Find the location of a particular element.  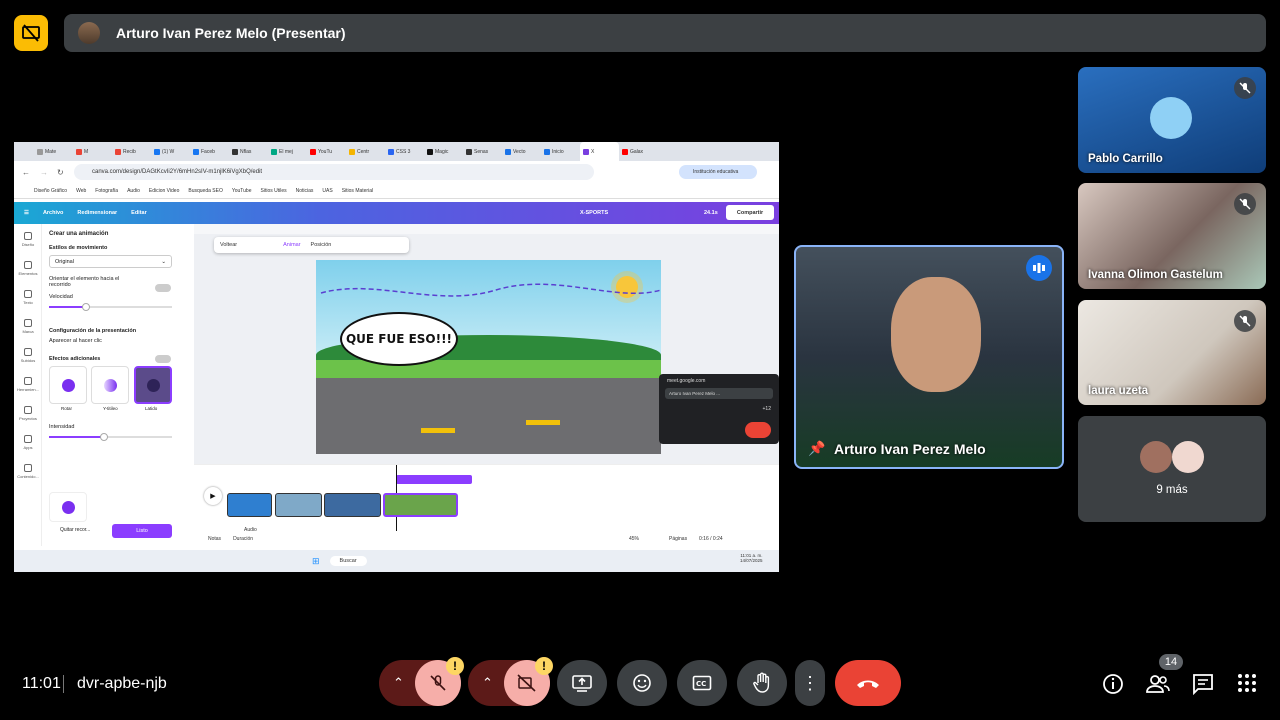

browser-tab: Magic is located at coordinates (443, 151).